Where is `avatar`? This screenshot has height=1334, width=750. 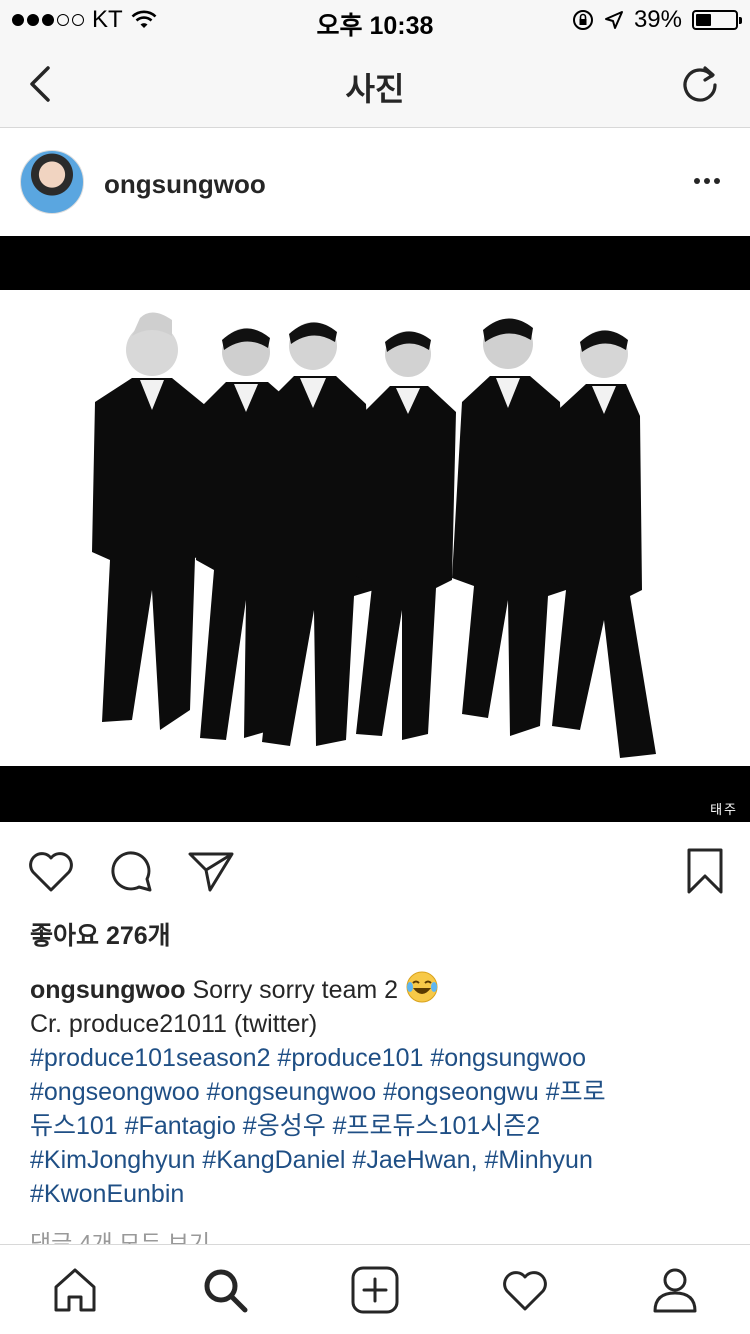
avatar is located at coordinates (52, 182).